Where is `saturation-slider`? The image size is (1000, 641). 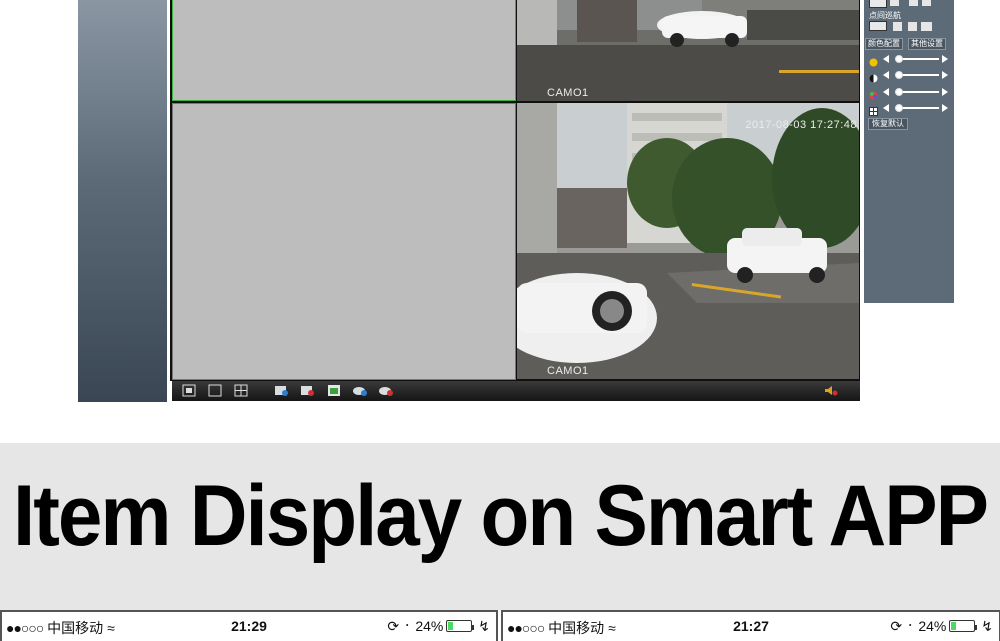 saturation-slider is located at coordinates (910, 93).